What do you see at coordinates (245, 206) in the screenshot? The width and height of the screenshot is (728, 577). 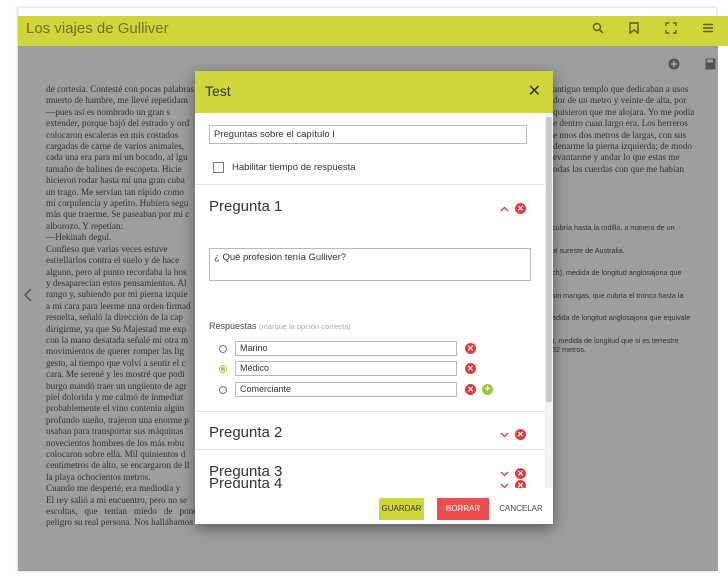 I see `question-1-header: Pregunta 1` at bounding box center [245, 206].